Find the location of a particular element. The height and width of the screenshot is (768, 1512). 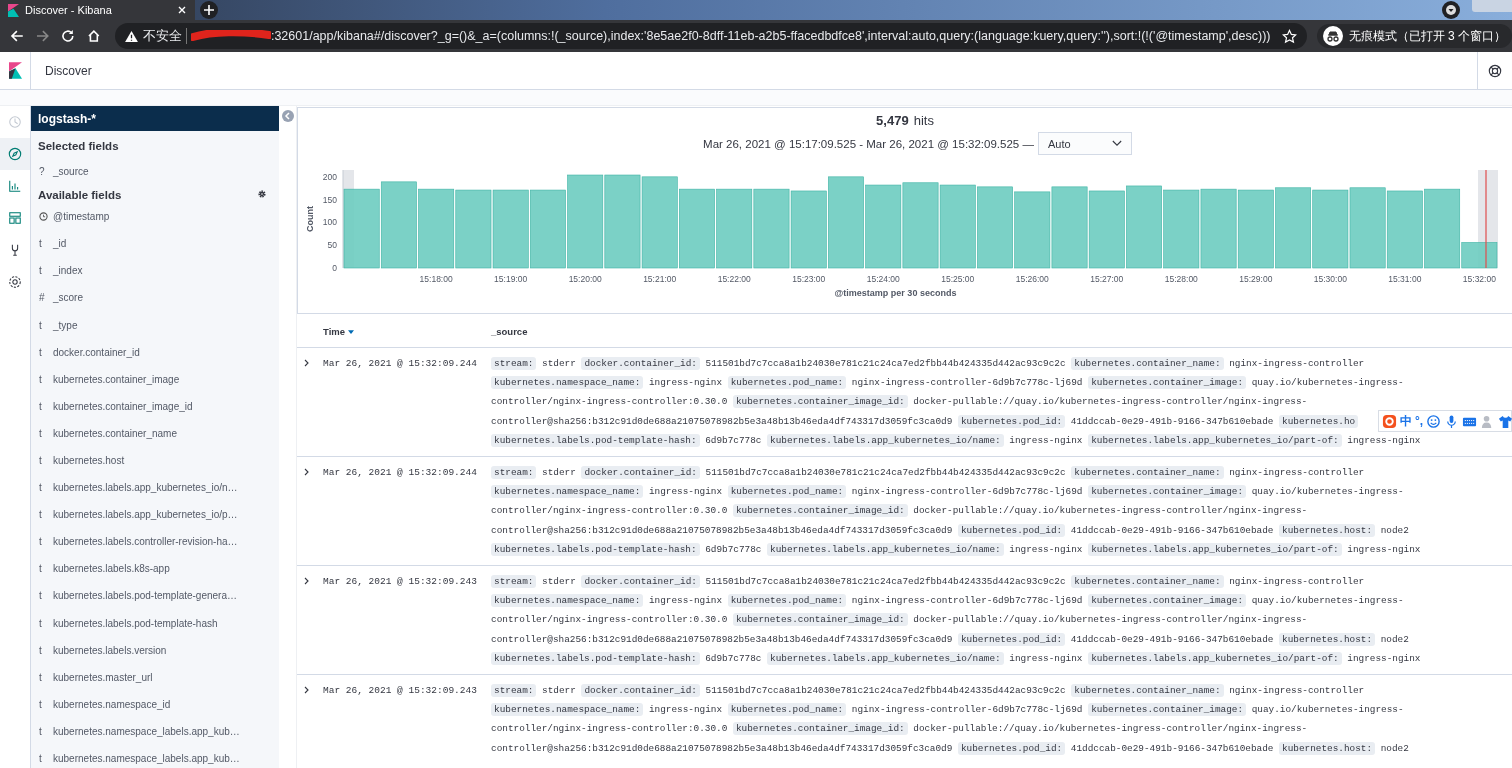

address-field: 不安全 :32601/app/kibana#/discover?_g=()&_a=(columns:!(_source),index:'8e5ae2f0-8dff-11eb-a2b5-ffacedbdfce8',interval:auto,query:(language:kuery,query:''),sort:!(!('@timestamp',desc))) is located at coordinates (710, 36).